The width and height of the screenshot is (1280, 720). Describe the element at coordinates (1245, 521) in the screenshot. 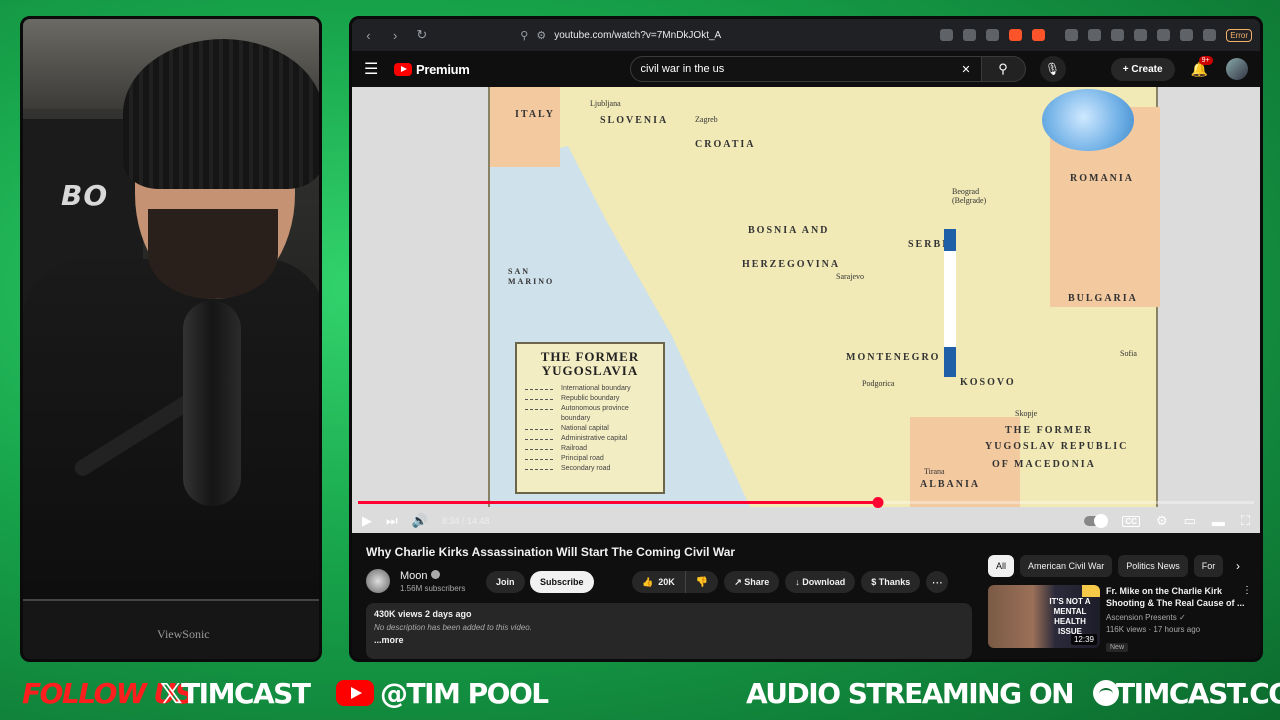

I see `fullscreen-icon: ⛶` at that location.